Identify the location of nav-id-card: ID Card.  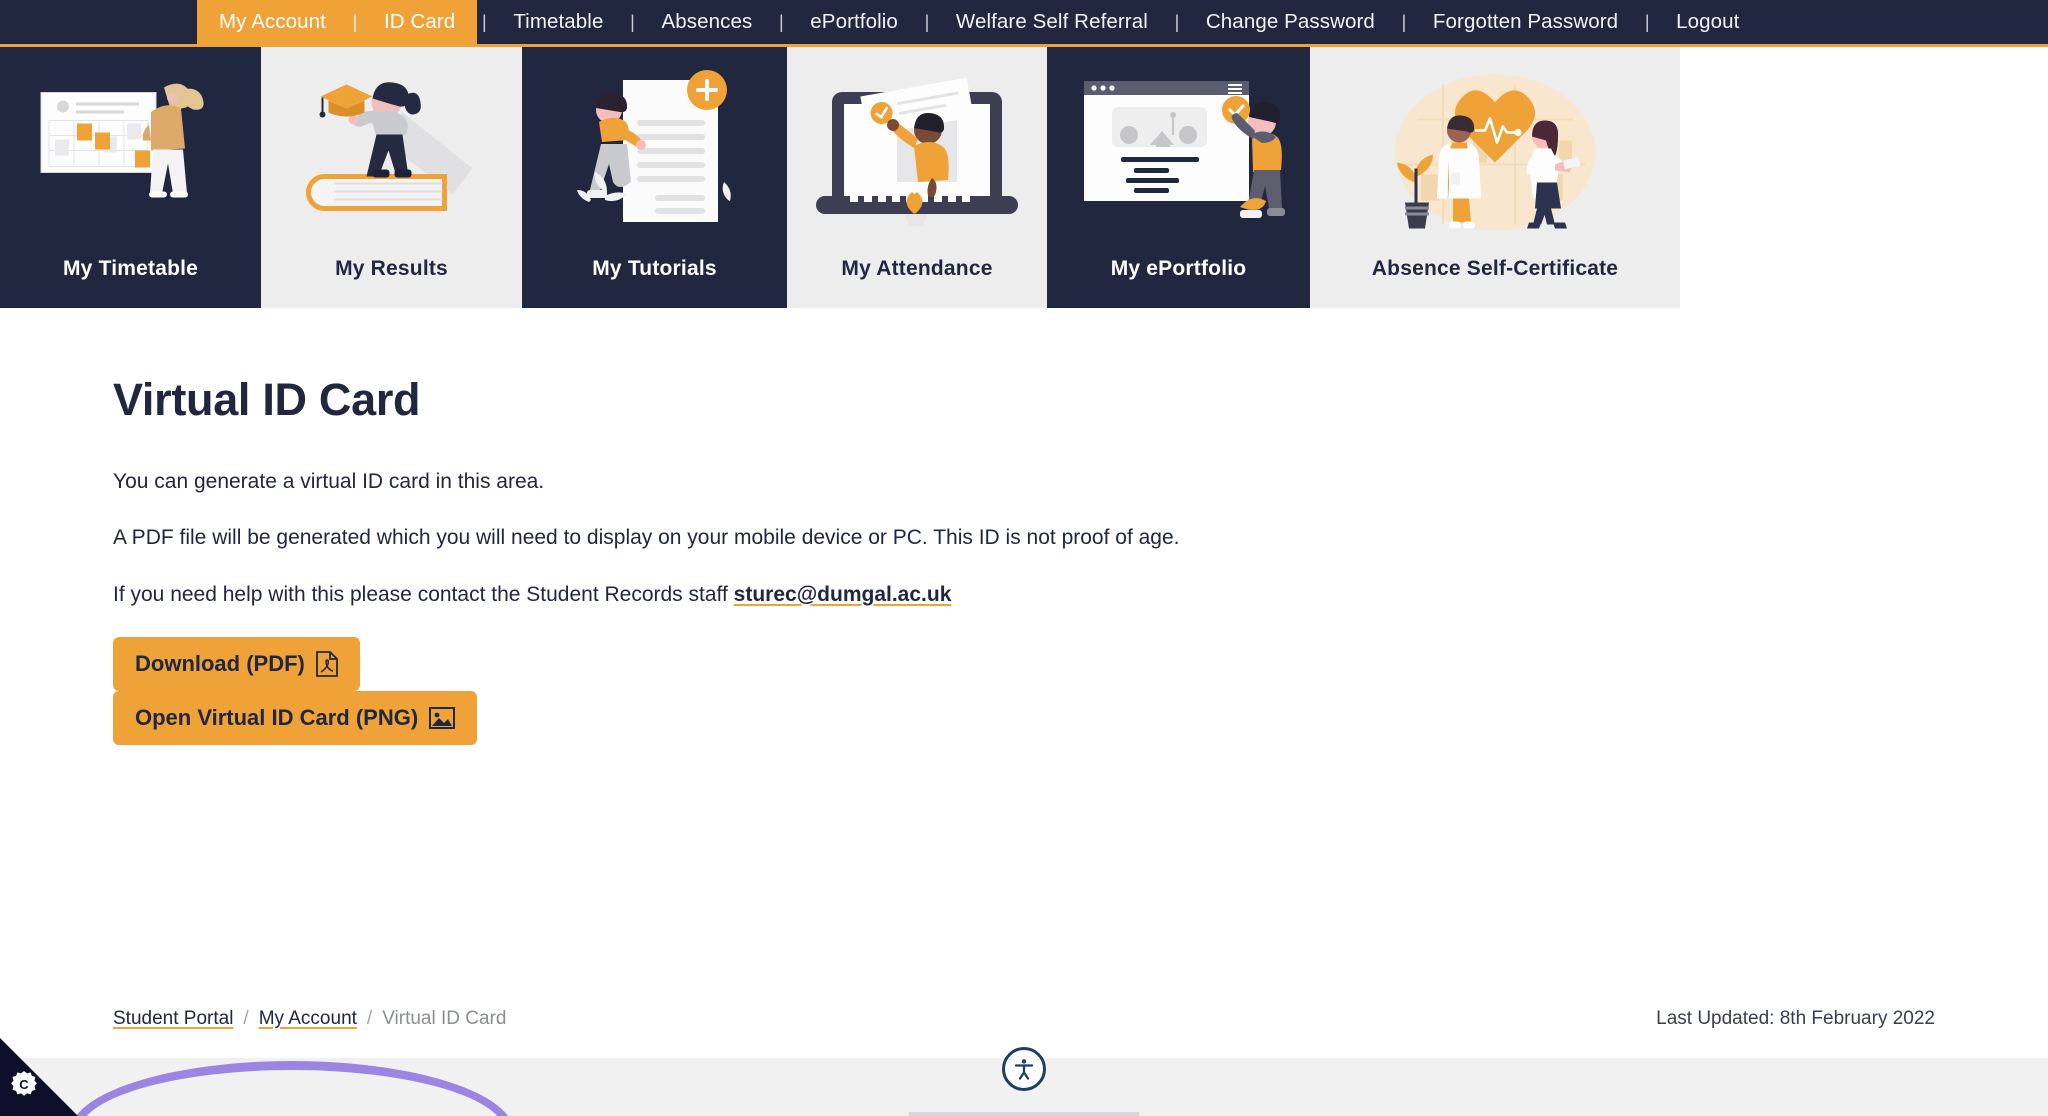
(419, 22).